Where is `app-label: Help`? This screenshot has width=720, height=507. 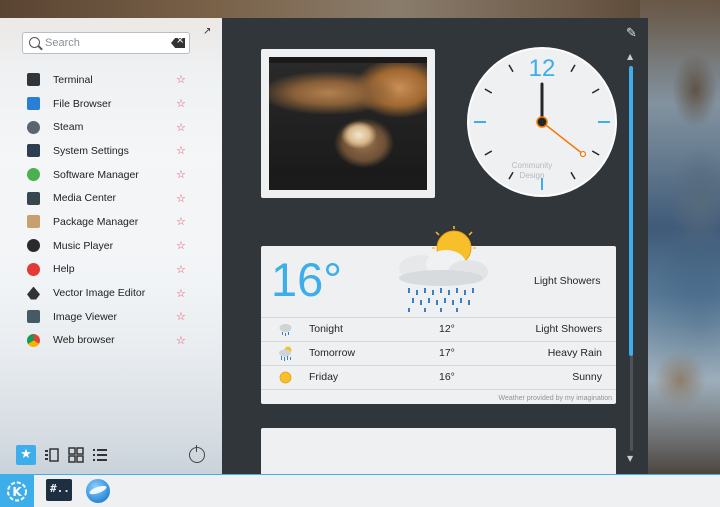 app-label: Help is located at coordinates (64, 269).